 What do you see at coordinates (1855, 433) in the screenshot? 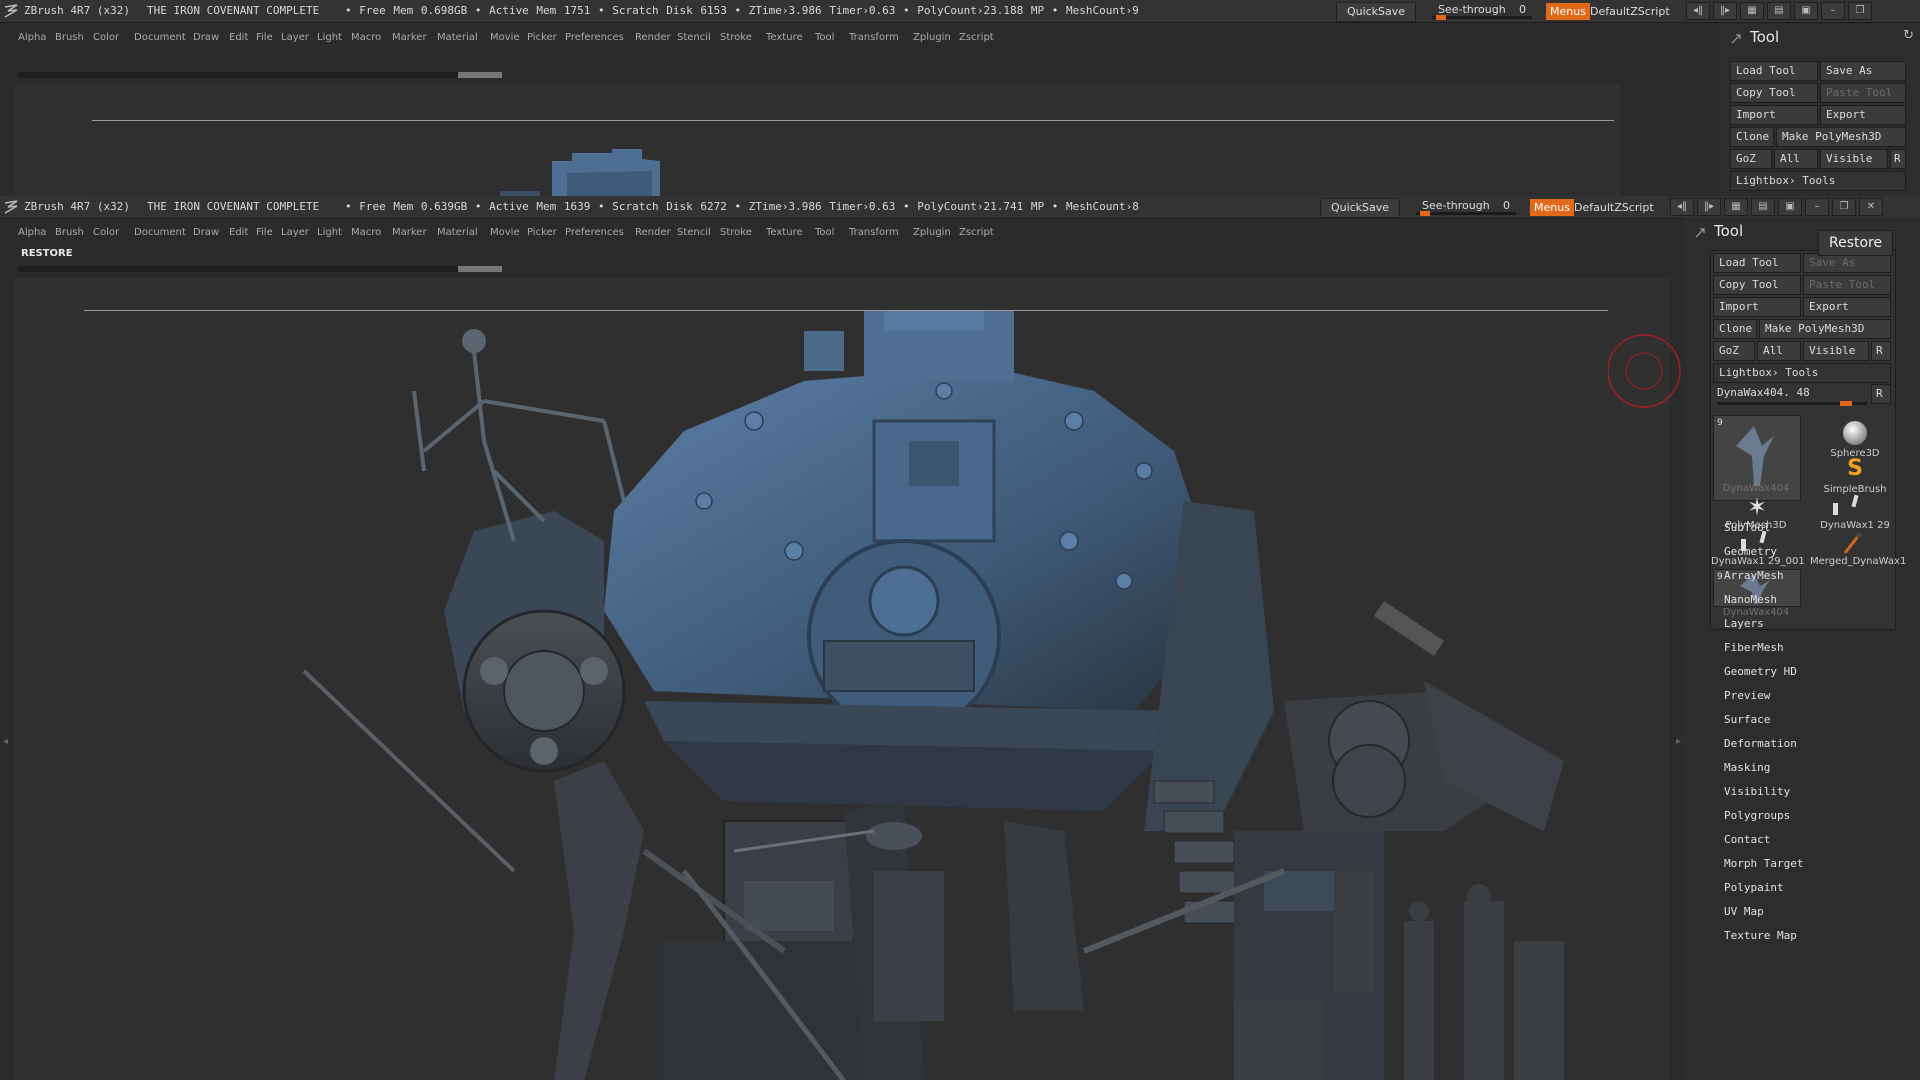
I see `sphere3d-icon` at bounding box center [1855, 433].